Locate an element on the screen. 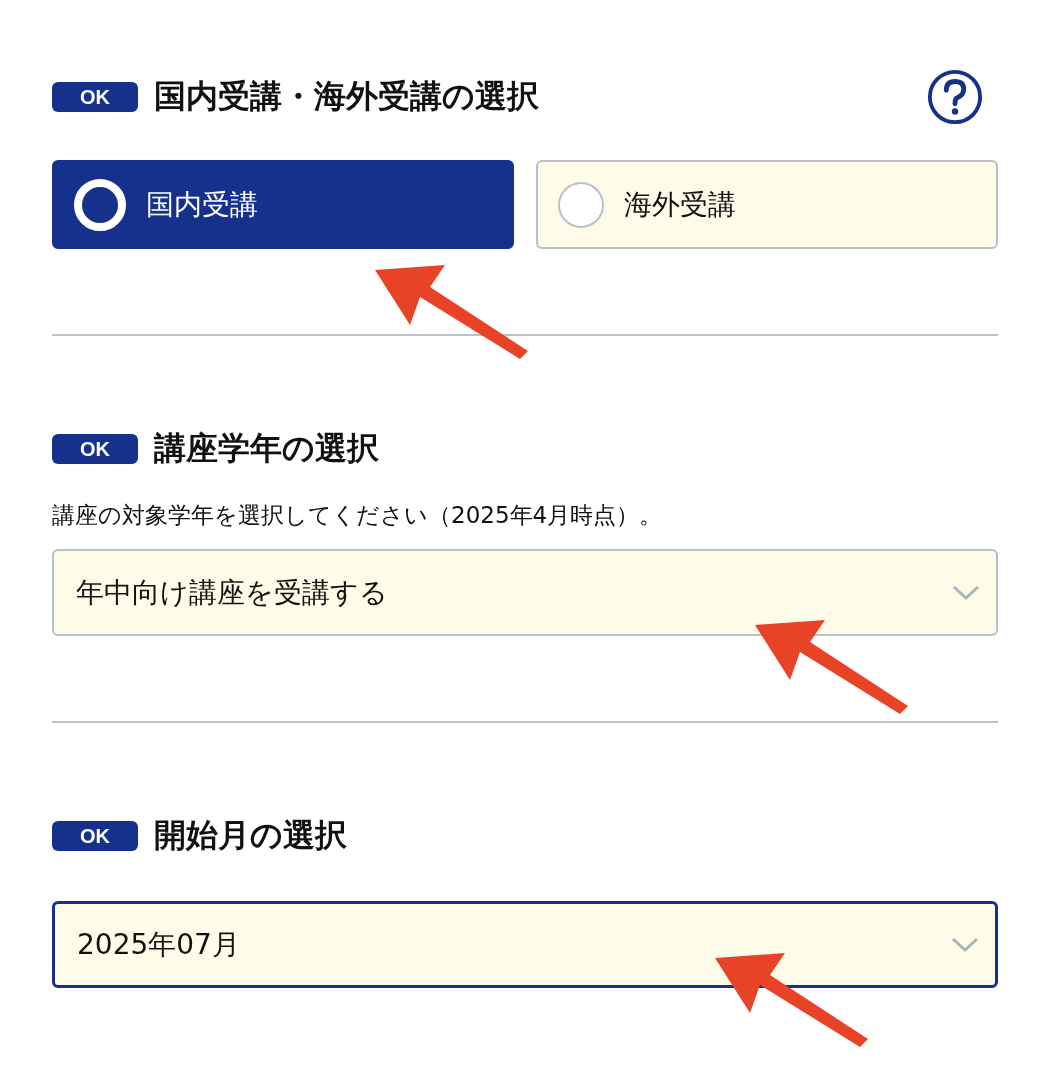 Image resolution: width=1042 pixels, height=1066 pixels. radio-option: 海外受講 is located at coordinates (767, 204).